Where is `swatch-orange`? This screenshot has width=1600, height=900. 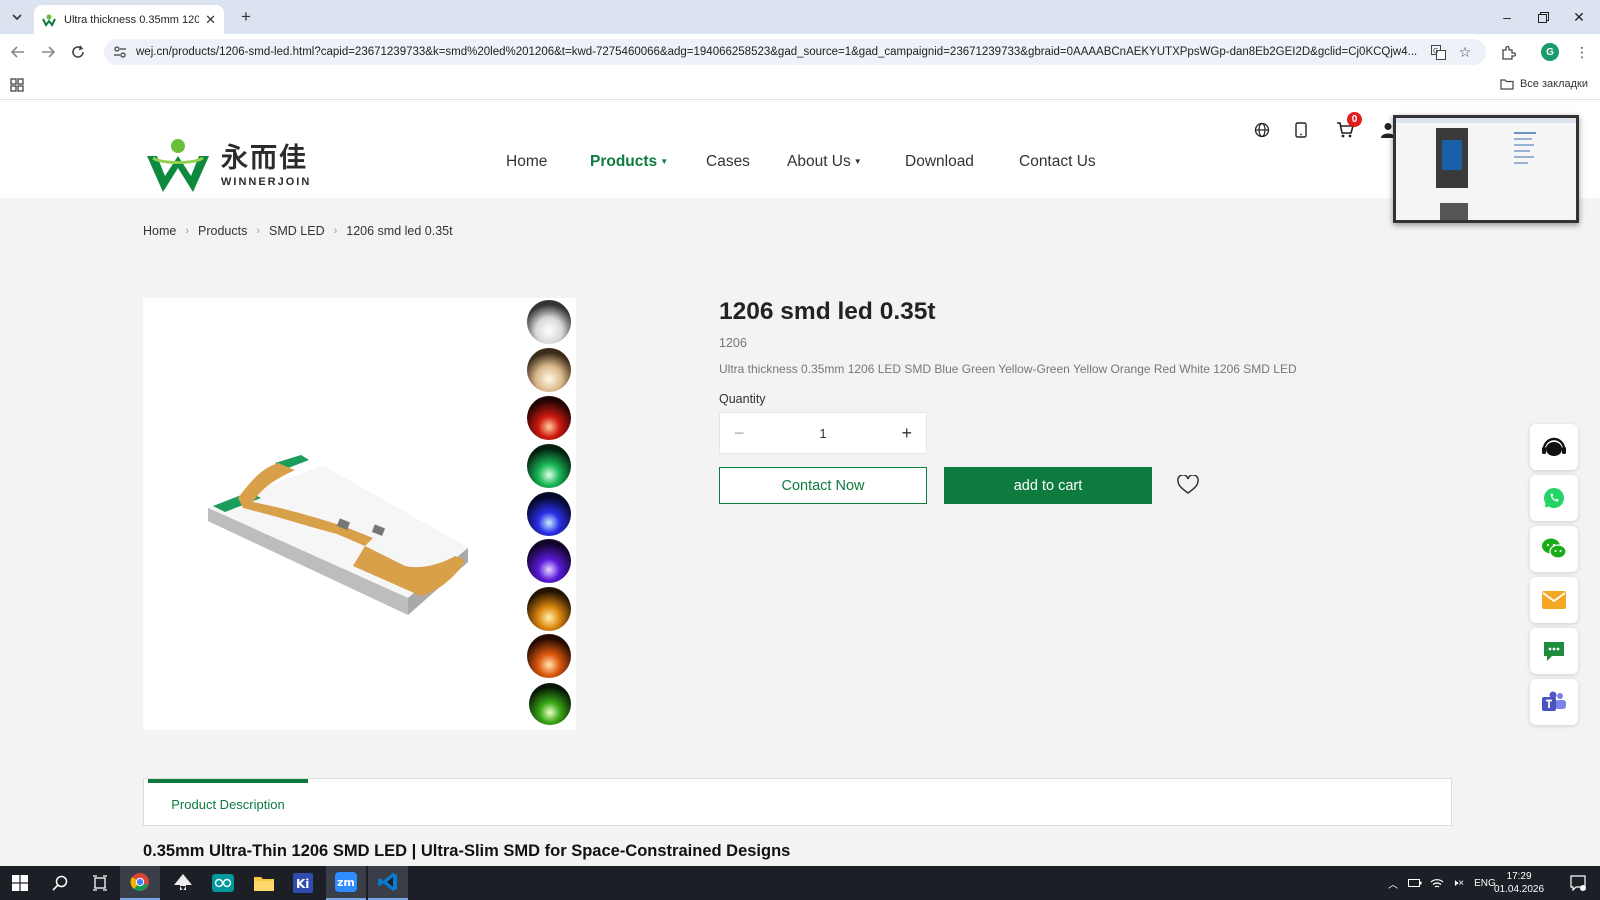
swatch-orange is located at coordinates (549, 609).